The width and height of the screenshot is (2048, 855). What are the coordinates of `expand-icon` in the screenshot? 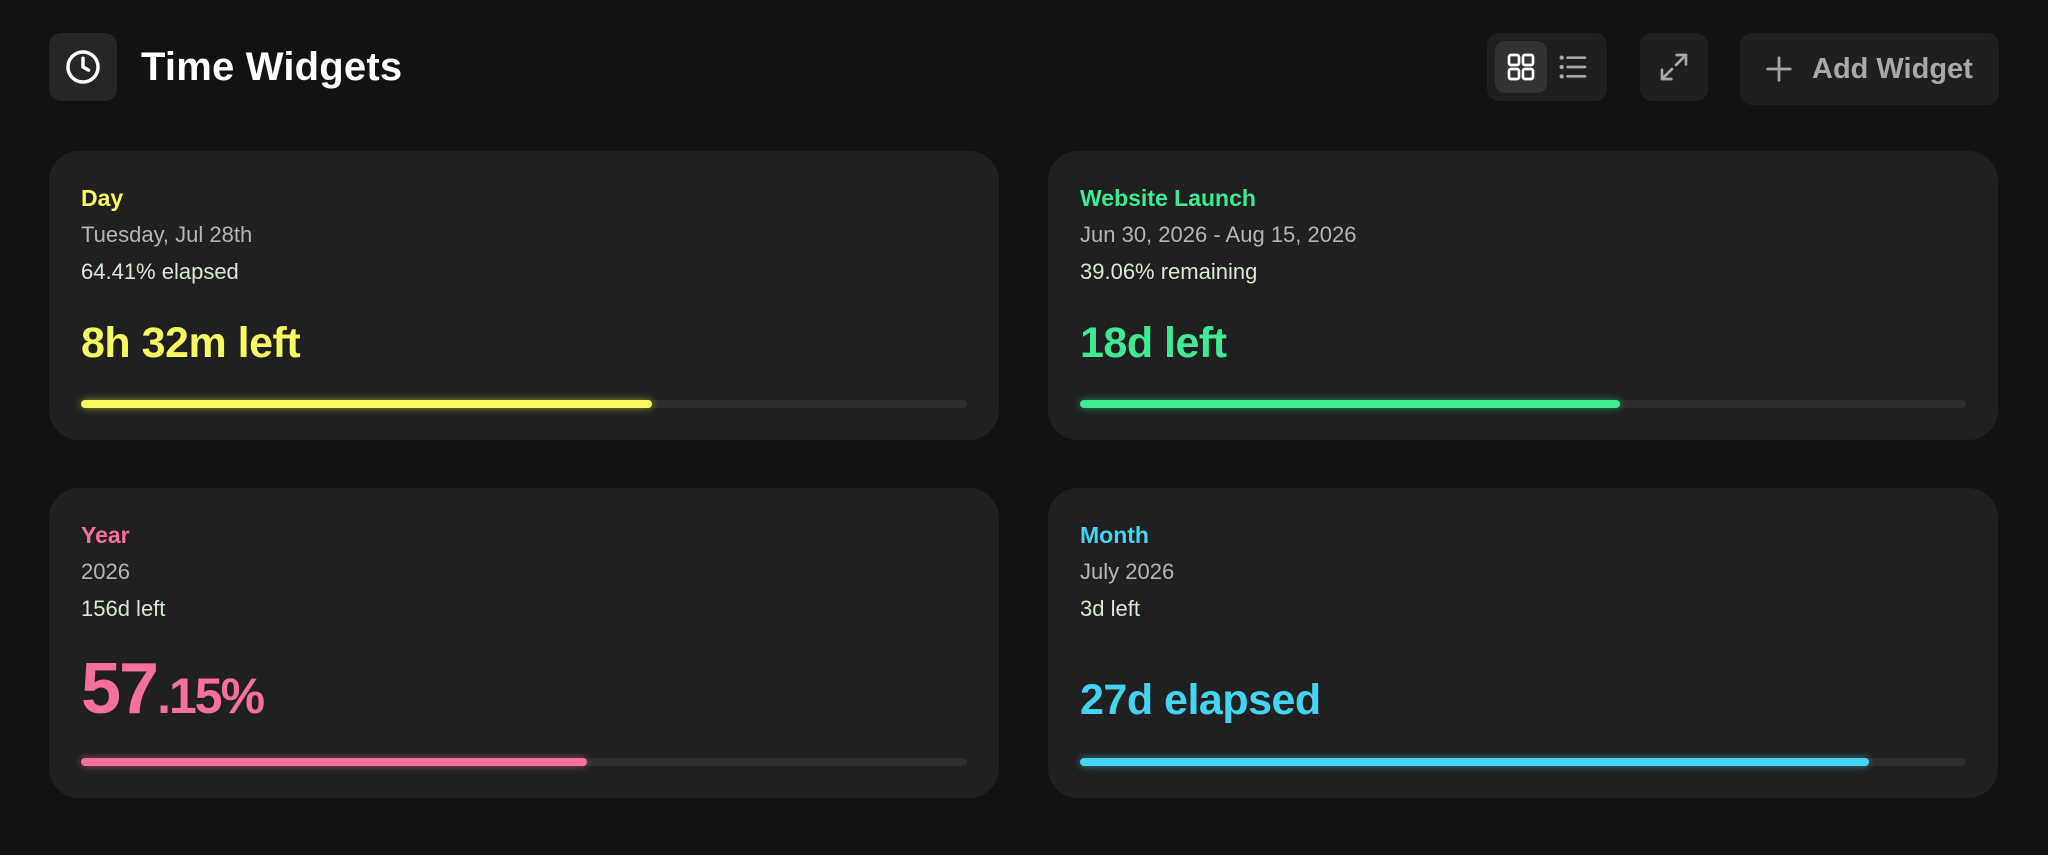 It's located at (1674, 67).